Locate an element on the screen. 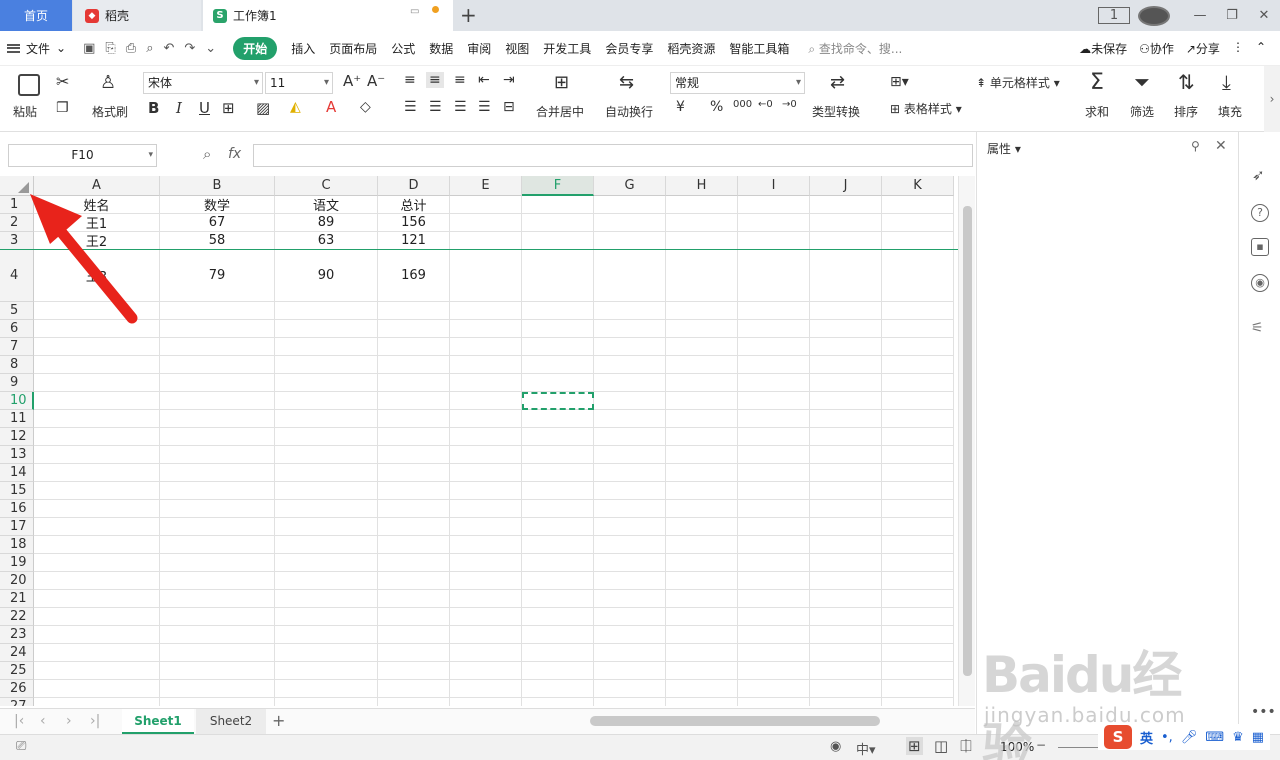 The width and height of the screenshot is (1280, 760). cell-c4: 90 is located at coordinates (326, 276).